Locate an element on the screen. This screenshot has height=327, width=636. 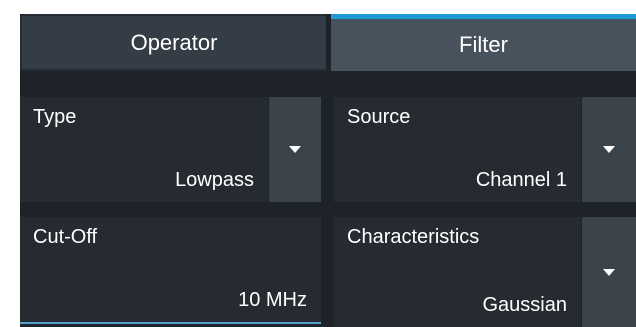
characteristics-dropdown-button is located at coordinates (609, 272).